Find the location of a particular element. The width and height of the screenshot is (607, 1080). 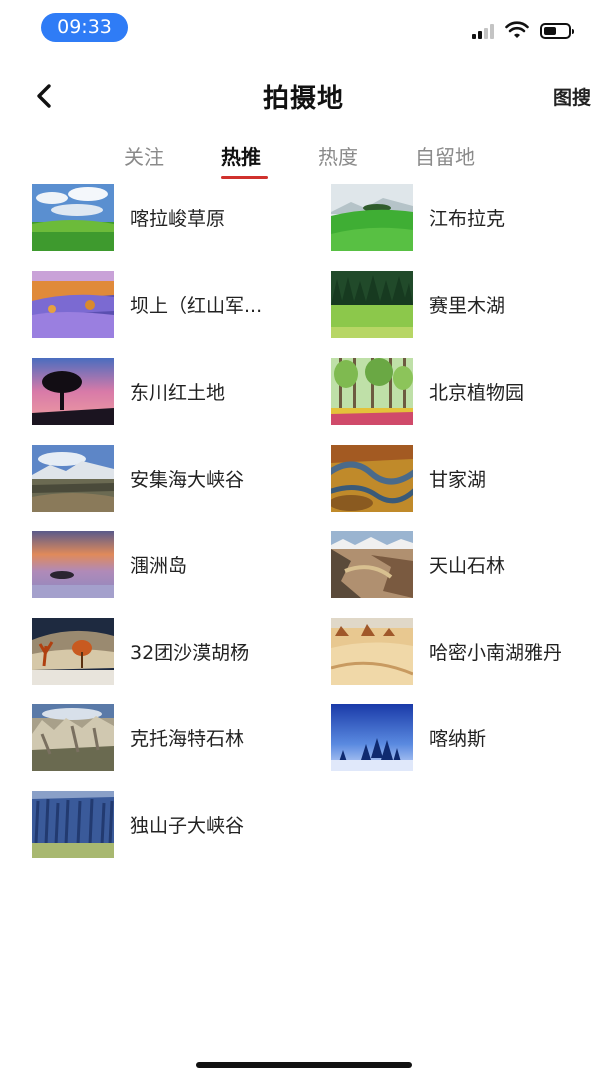

tab-my-spots: 自留地 is located at coordinates (445, 155).